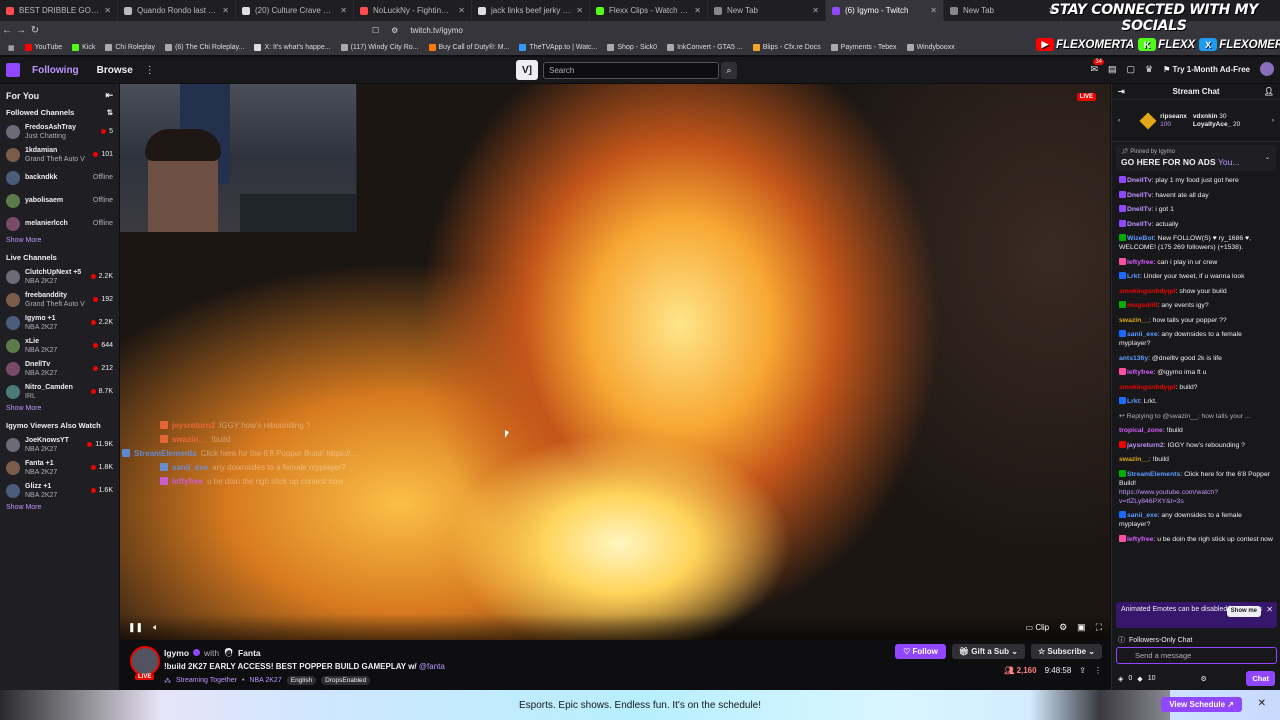 This screenshot has height=720, width=1280. What do you see at coordinates (1081, 627) in the screenshot?
I see `theatre-mode-icon: ▣` at bounding box center [1081, 627].